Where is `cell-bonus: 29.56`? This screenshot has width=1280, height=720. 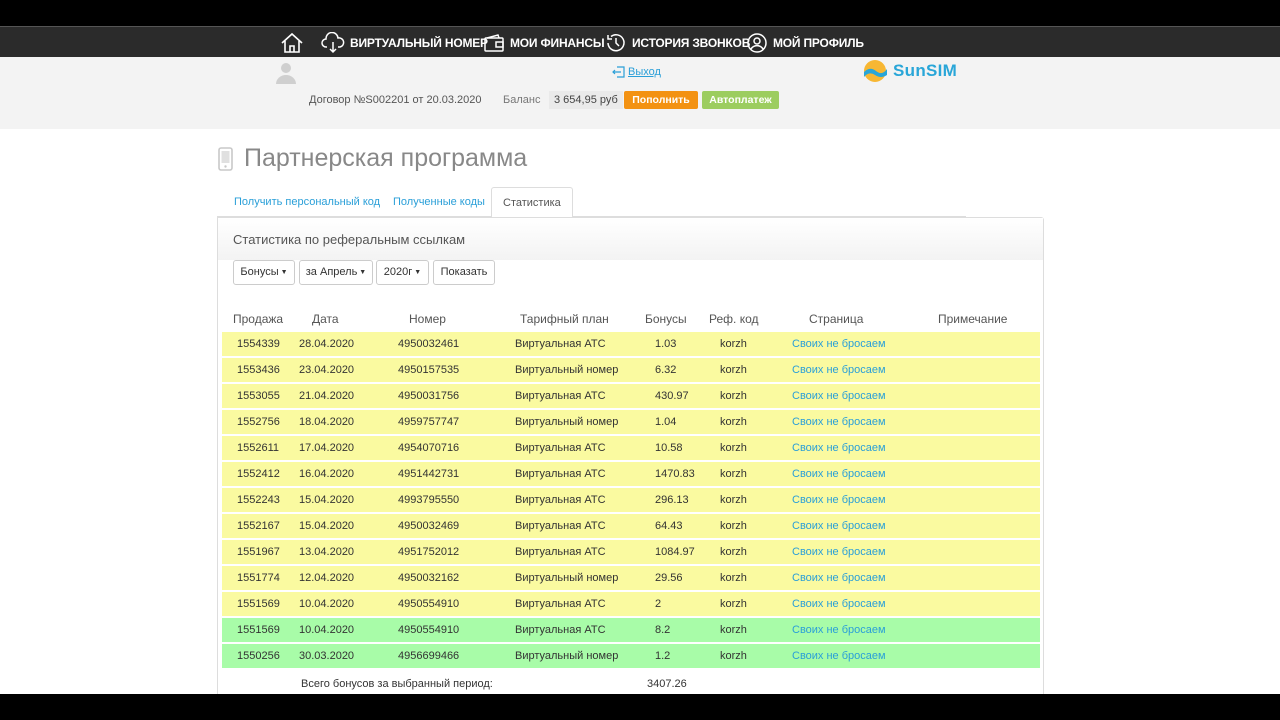 cell-bonus: 29.56 is located at coordinates (669, 578).